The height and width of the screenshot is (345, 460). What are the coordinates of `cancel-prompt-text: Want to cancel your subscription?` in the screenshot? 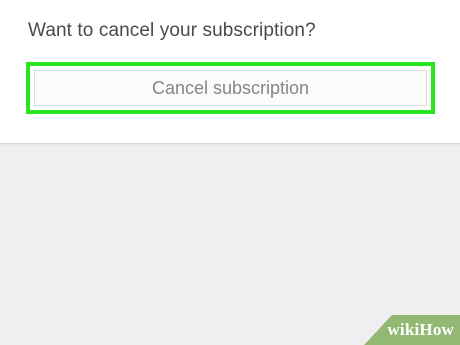 It's located at (172, 30).